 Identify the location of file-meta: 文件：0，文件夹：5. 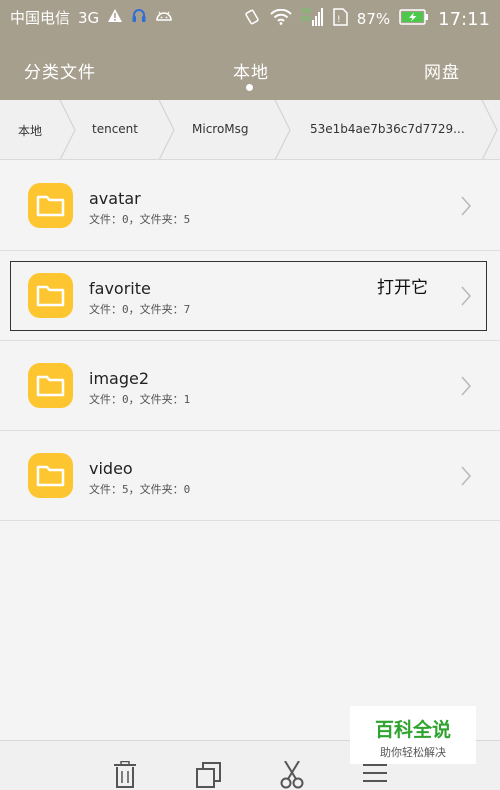
(140, 219).